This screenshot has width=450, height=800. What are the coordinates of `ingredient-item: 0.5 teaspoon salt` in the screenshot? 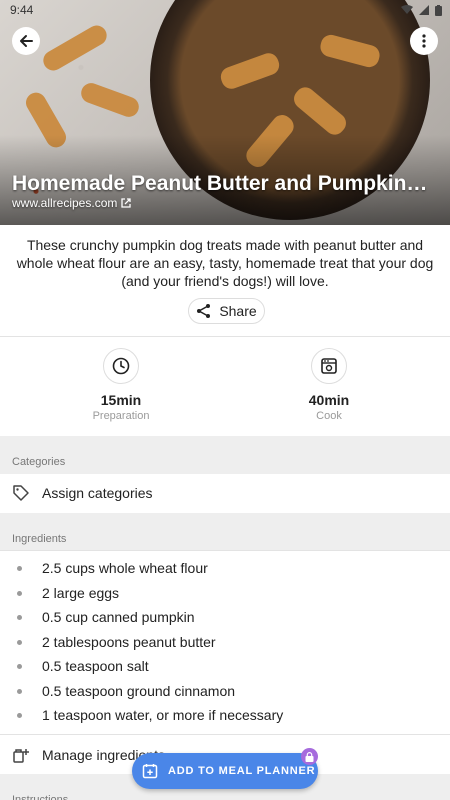 It's located at (225, 666).